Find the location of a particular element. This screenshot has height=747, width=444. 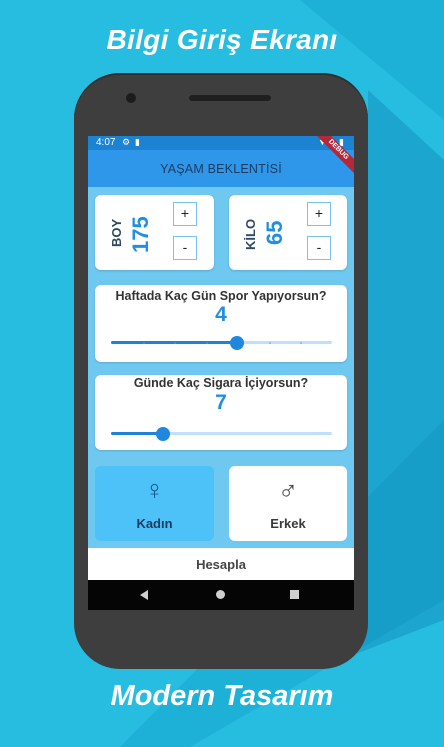

gender-male-button: ♂ Erkek is located at coordinates (288, 503).